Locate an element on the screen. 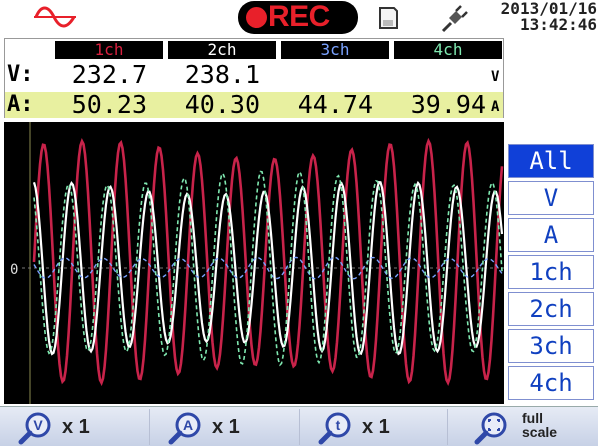  sine-wave-icon is located at coordinates (55, 17).